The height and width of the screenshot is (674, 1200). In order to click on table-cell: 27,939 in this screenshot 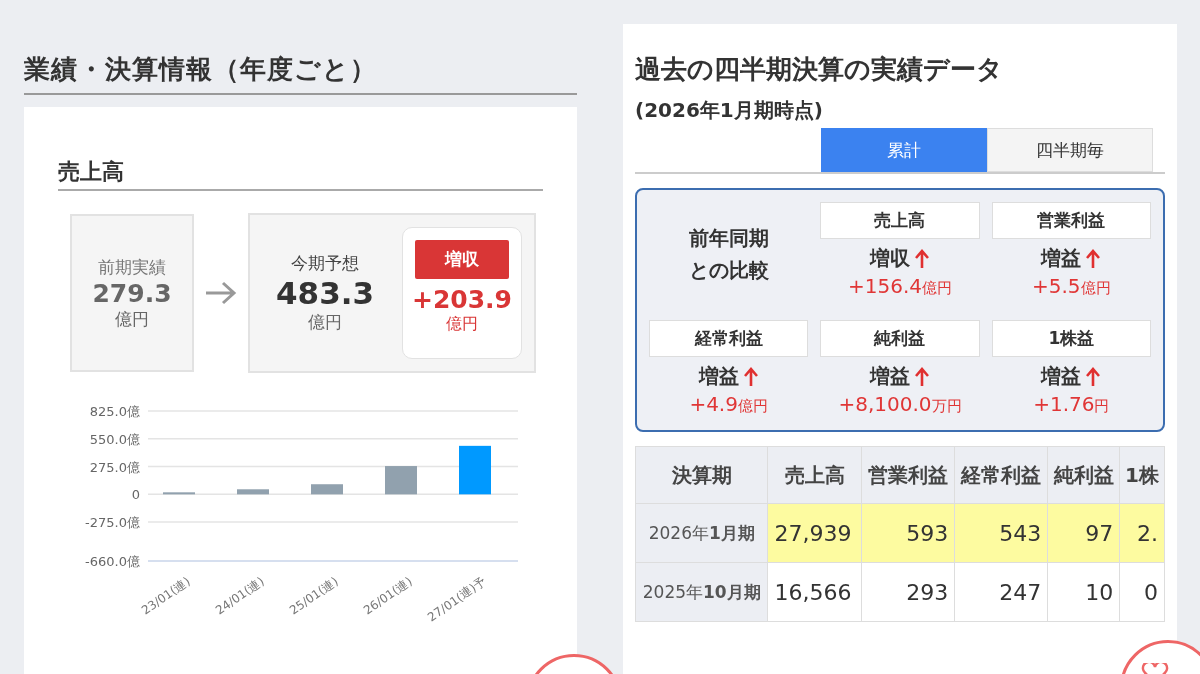, I will do `click(815, 533)`.